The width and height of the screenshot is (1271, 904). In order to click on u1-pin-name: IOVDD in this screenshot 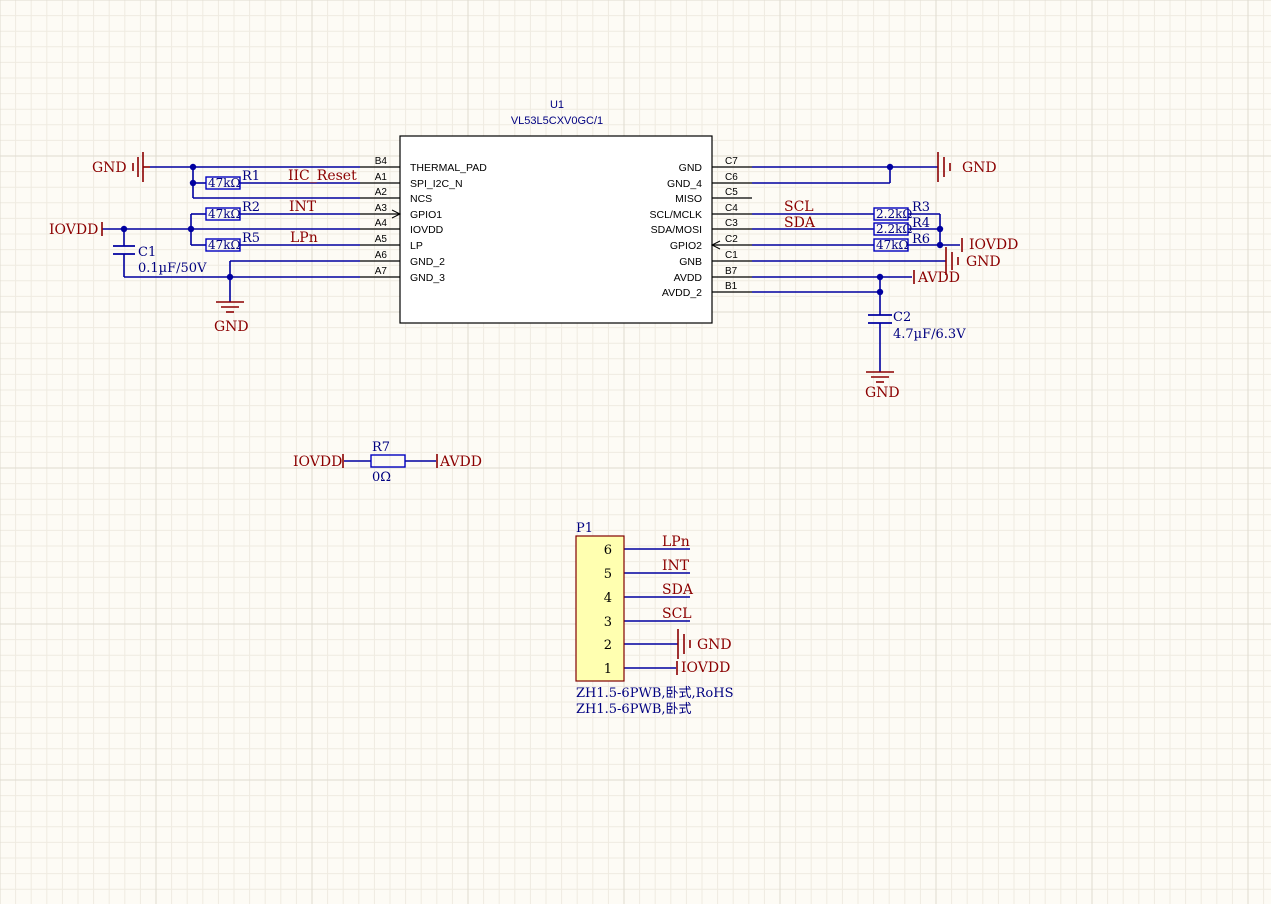, I will do `click(427, 230)`.